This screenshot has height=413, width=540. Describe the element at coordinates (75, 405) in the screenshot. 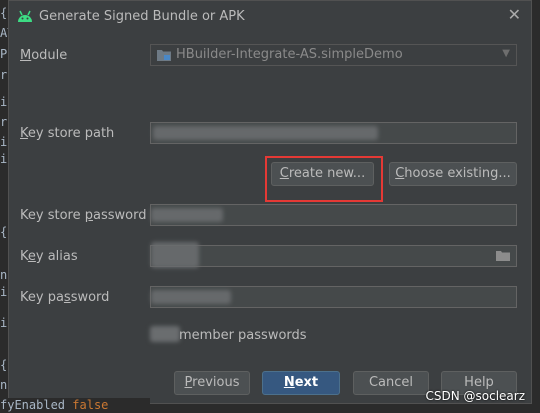

I see `background-code-line: fyEnabled false` at that location.